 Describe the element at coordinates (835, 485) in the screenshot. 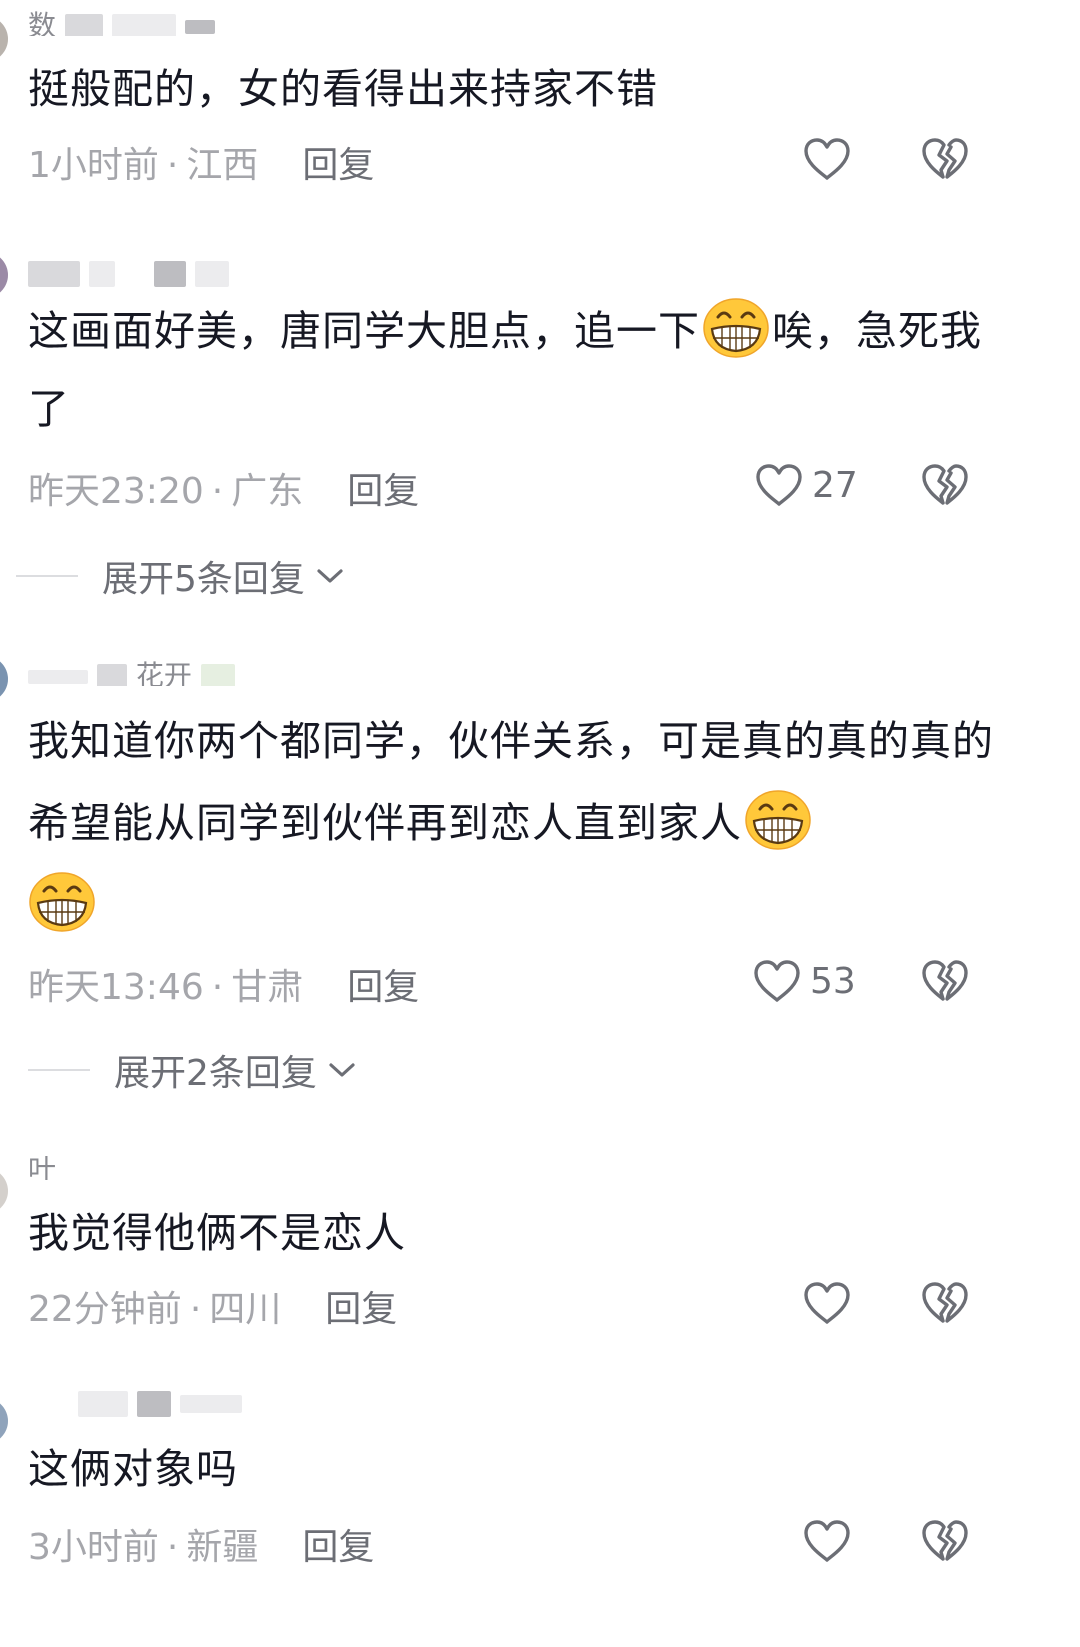

I see `like-count: 27` at that location.